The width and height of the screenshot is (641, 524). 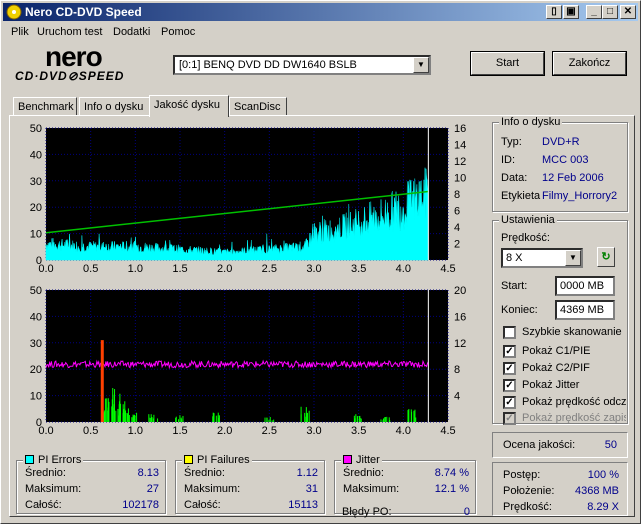 I want to click on y-right-tick-label: 12, so click(x=460, y=162).